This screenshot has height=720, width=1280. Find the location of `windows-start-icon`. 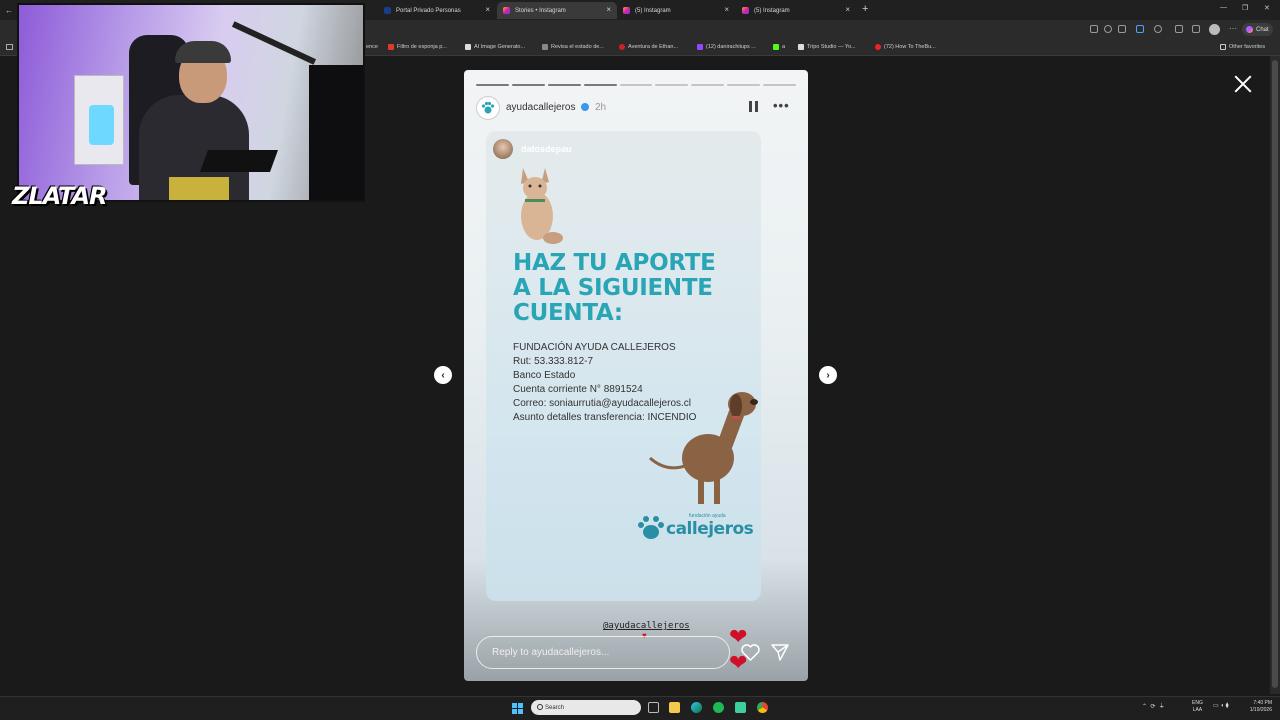

windows-start-icon is located at coordinates (517, 708).